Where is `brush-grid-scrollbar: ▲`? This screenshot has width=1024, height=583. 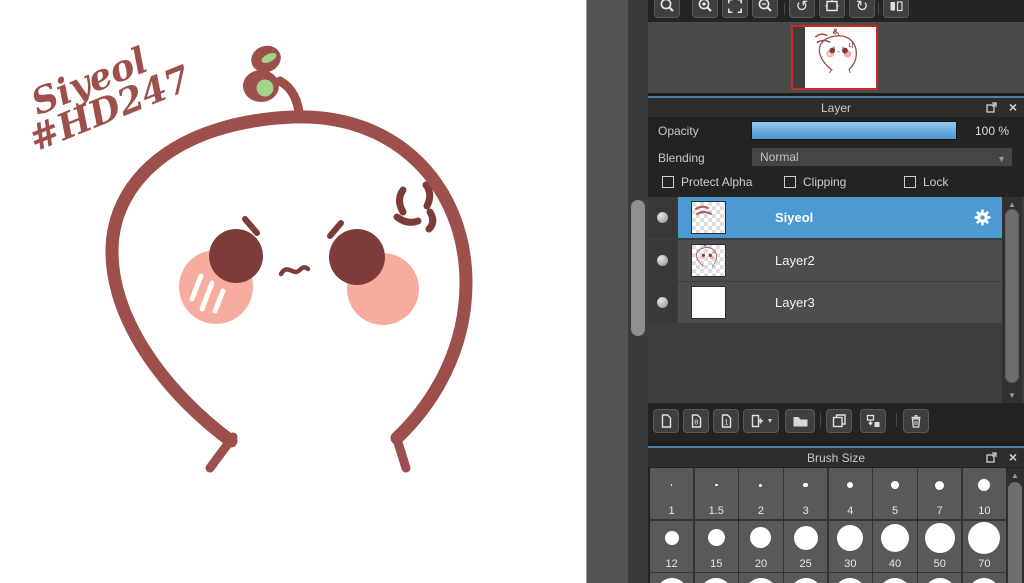 brush-grid-scrollbar: ▲ is located at coordinates (1015, 525).